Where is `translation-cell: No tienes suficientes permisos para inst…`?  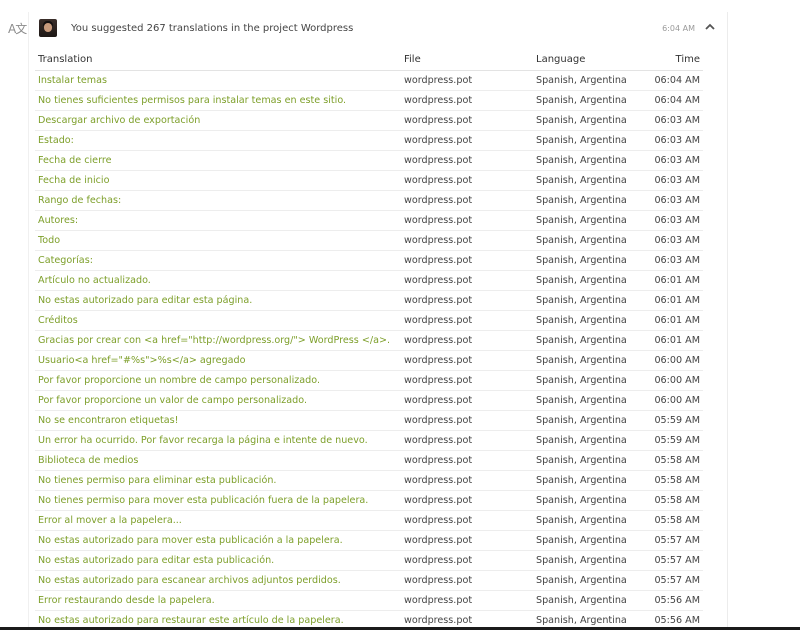 translation-cell: No tienes suficientes permisos para inst… is located at coordinates (192, 100).